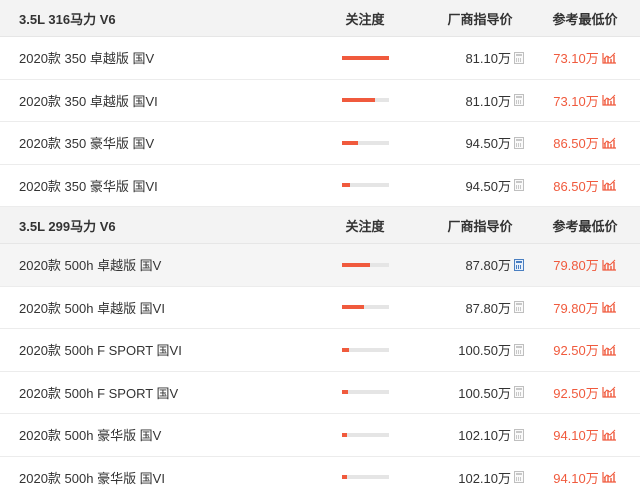  I want to click on table-row: 2020款 350 卓越版 国V 81.10万 73.10万, so click(320, 58).